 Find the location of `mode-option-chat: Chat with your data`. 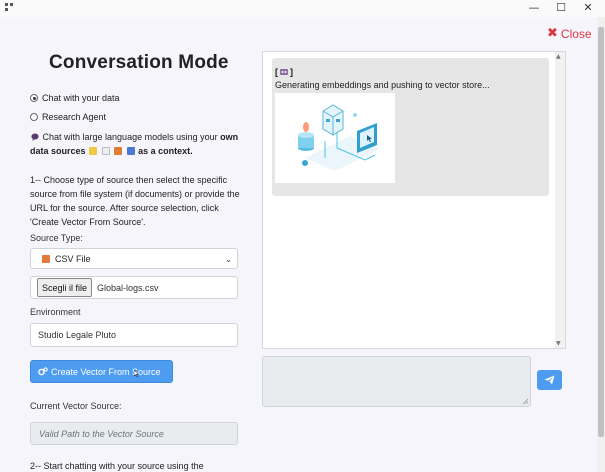

mode-option-chat: Chat with your data is located at coordinates (75, 98).